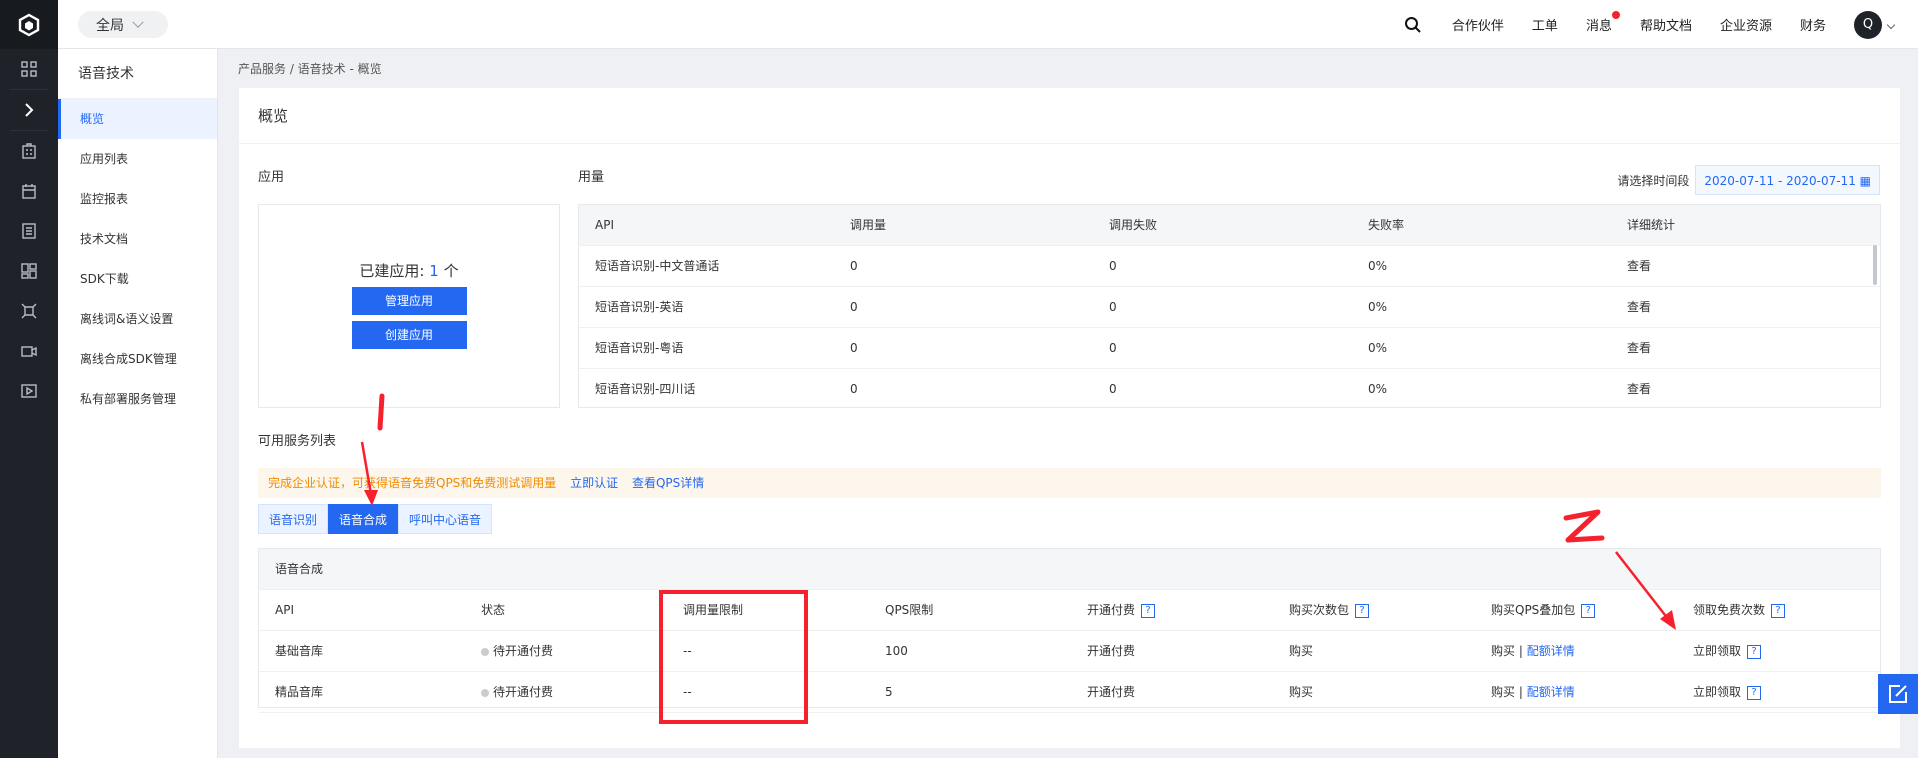 The image size is (1918, 758). I want to click on sidebar-item-sdk: SDK下载, so click(137, 279).